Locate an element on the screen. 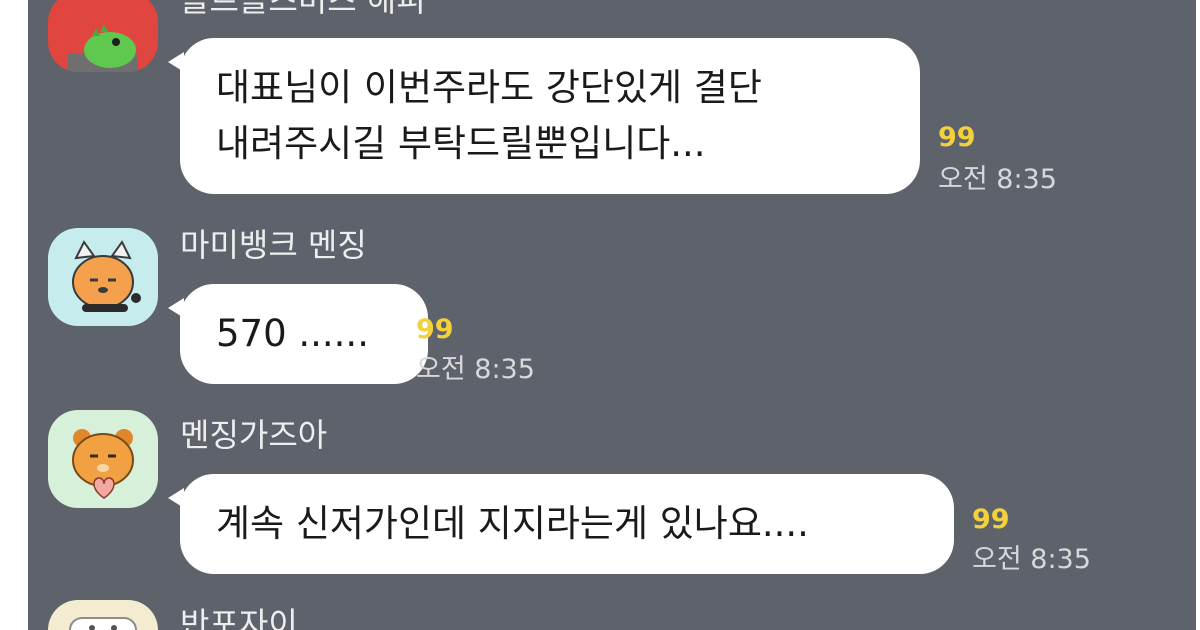  sender-name: 멘징가즈아 is located at coordinates (254, 435).